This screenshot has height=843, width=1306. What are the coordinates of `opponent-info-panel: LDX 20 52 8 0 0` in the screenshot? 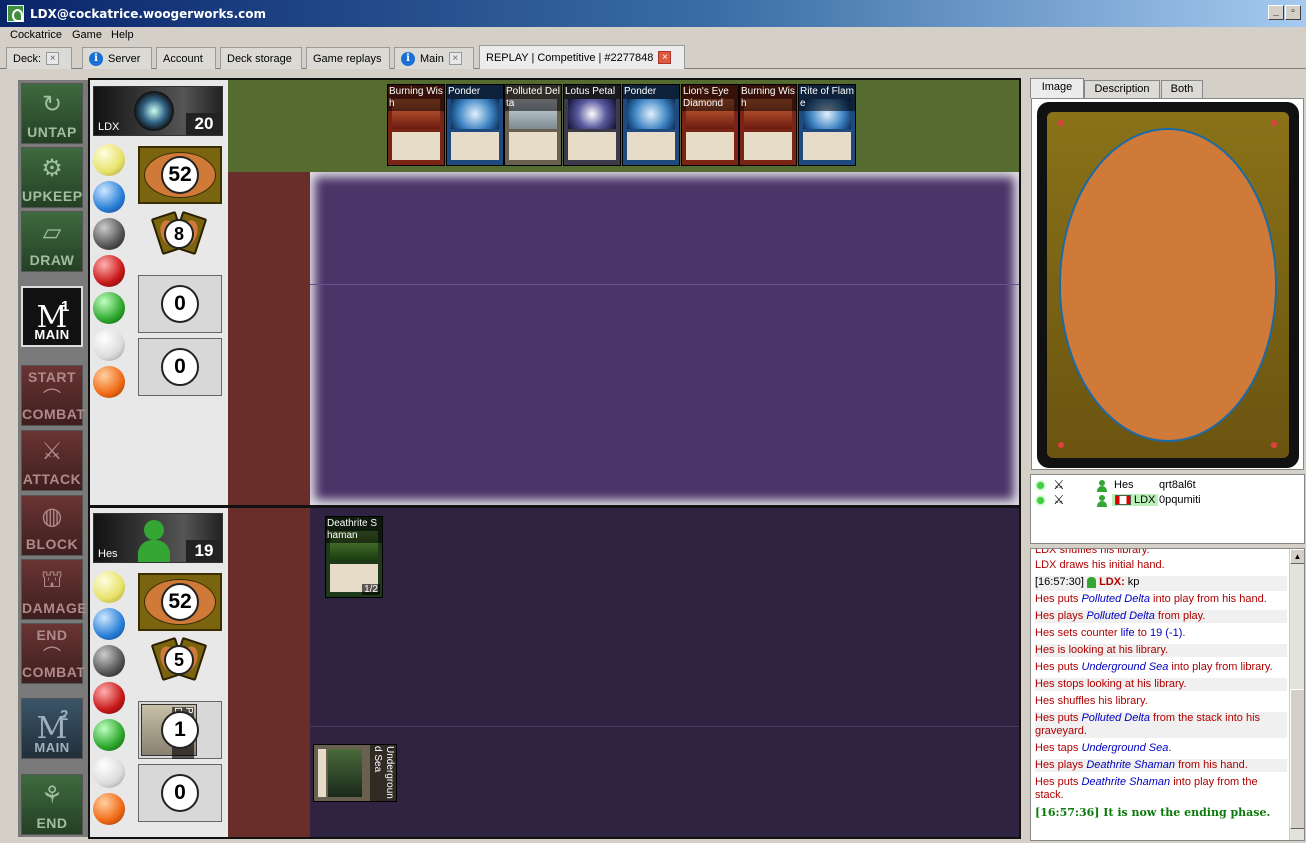 It's located at (158, 292).